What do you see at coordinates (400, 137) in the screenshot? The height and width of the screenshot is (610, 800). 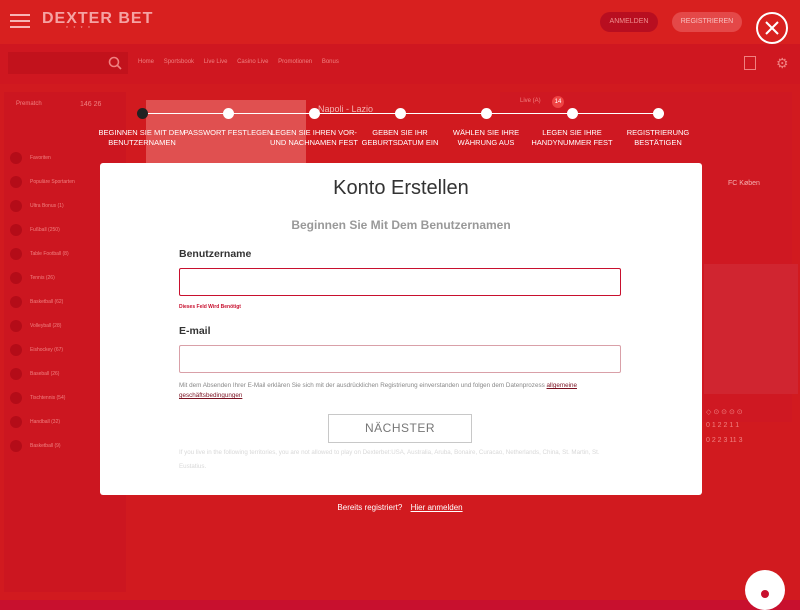 I see `step-label: Geben Sie Ihr Geburtsdatum ein` at bounding box center [400, 137].